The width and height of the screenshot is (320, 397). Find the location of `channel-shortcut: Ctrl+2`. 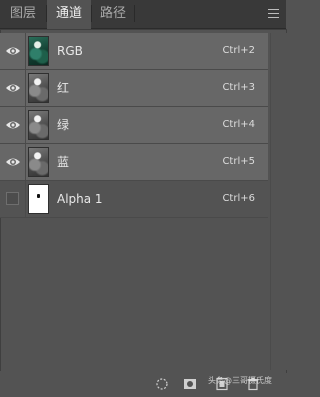

channel-shortcut: Ctrl+2 is located at coordinates (238, 50).